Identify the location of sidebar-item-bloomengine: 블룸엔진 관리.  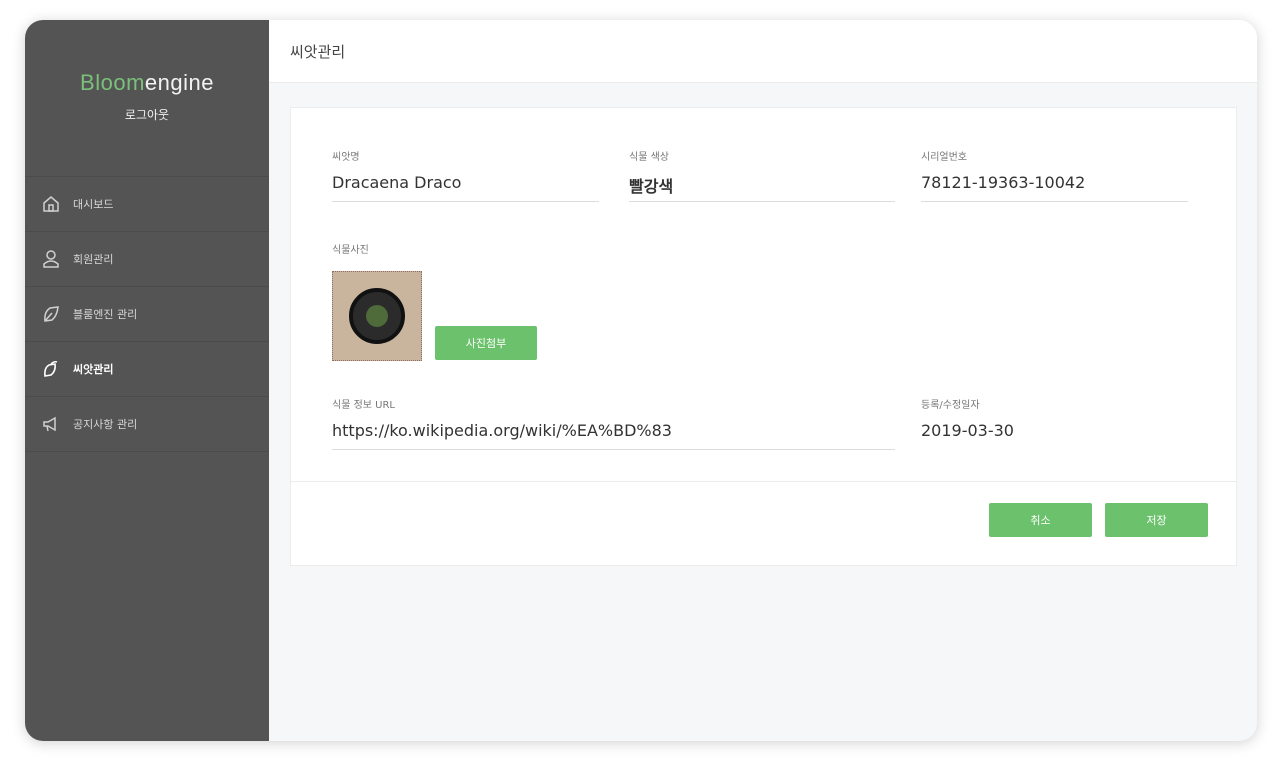
(147, 314).